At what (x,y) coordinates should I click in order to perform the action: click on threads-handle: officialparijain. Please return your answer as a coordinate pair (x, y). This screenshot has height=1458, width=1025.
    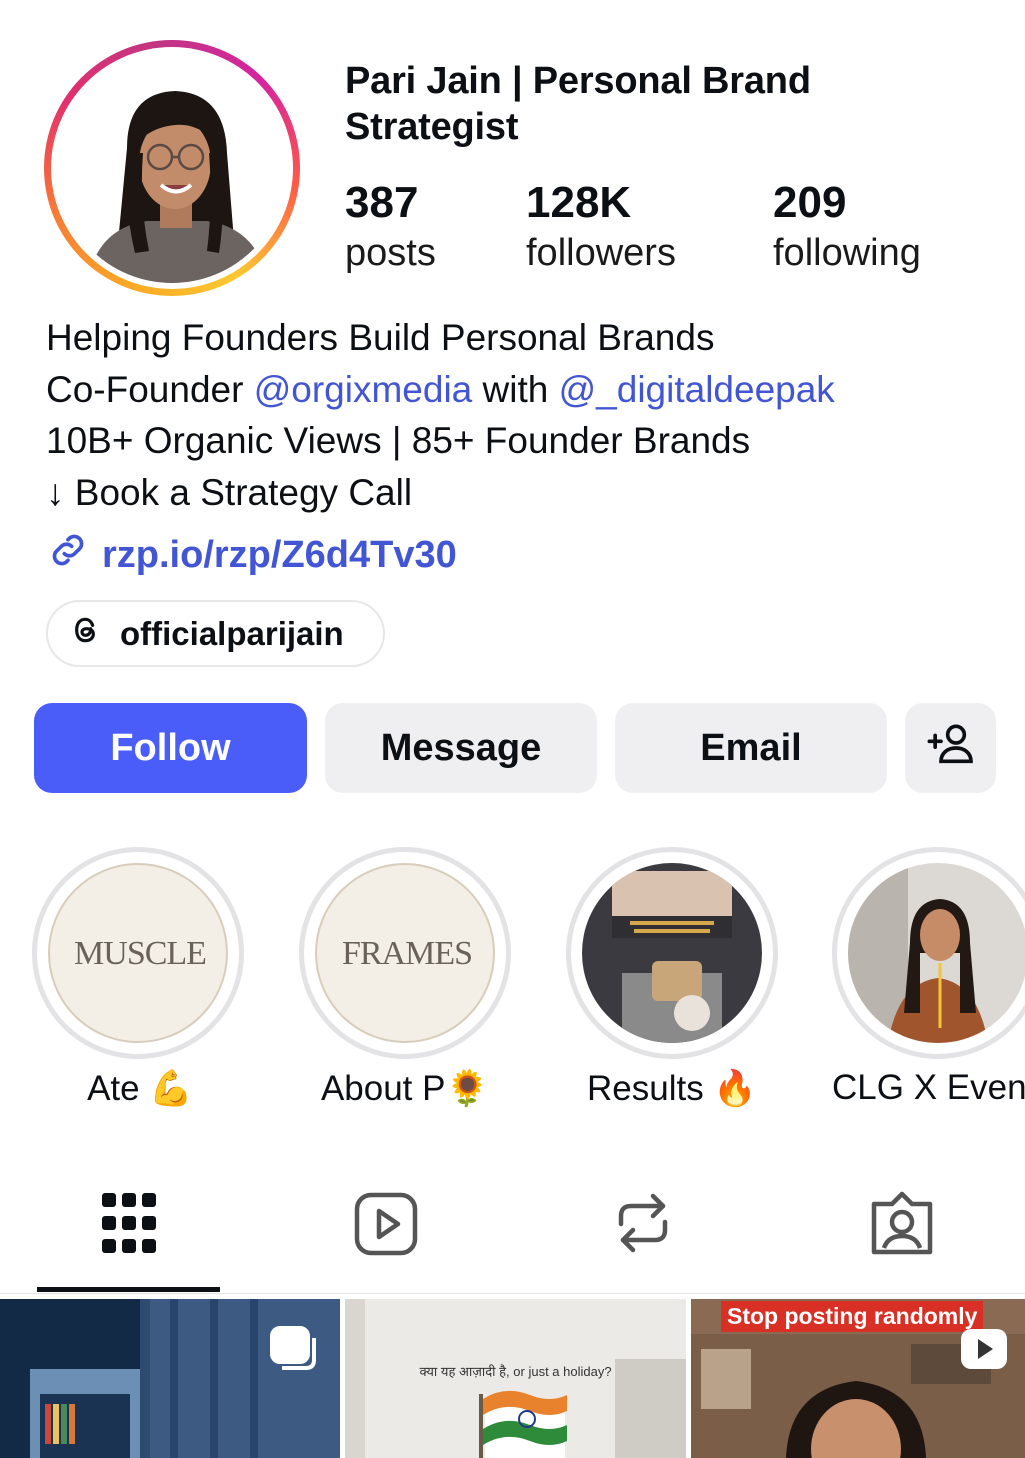
    Looking at the image, I should click on (232, 633).